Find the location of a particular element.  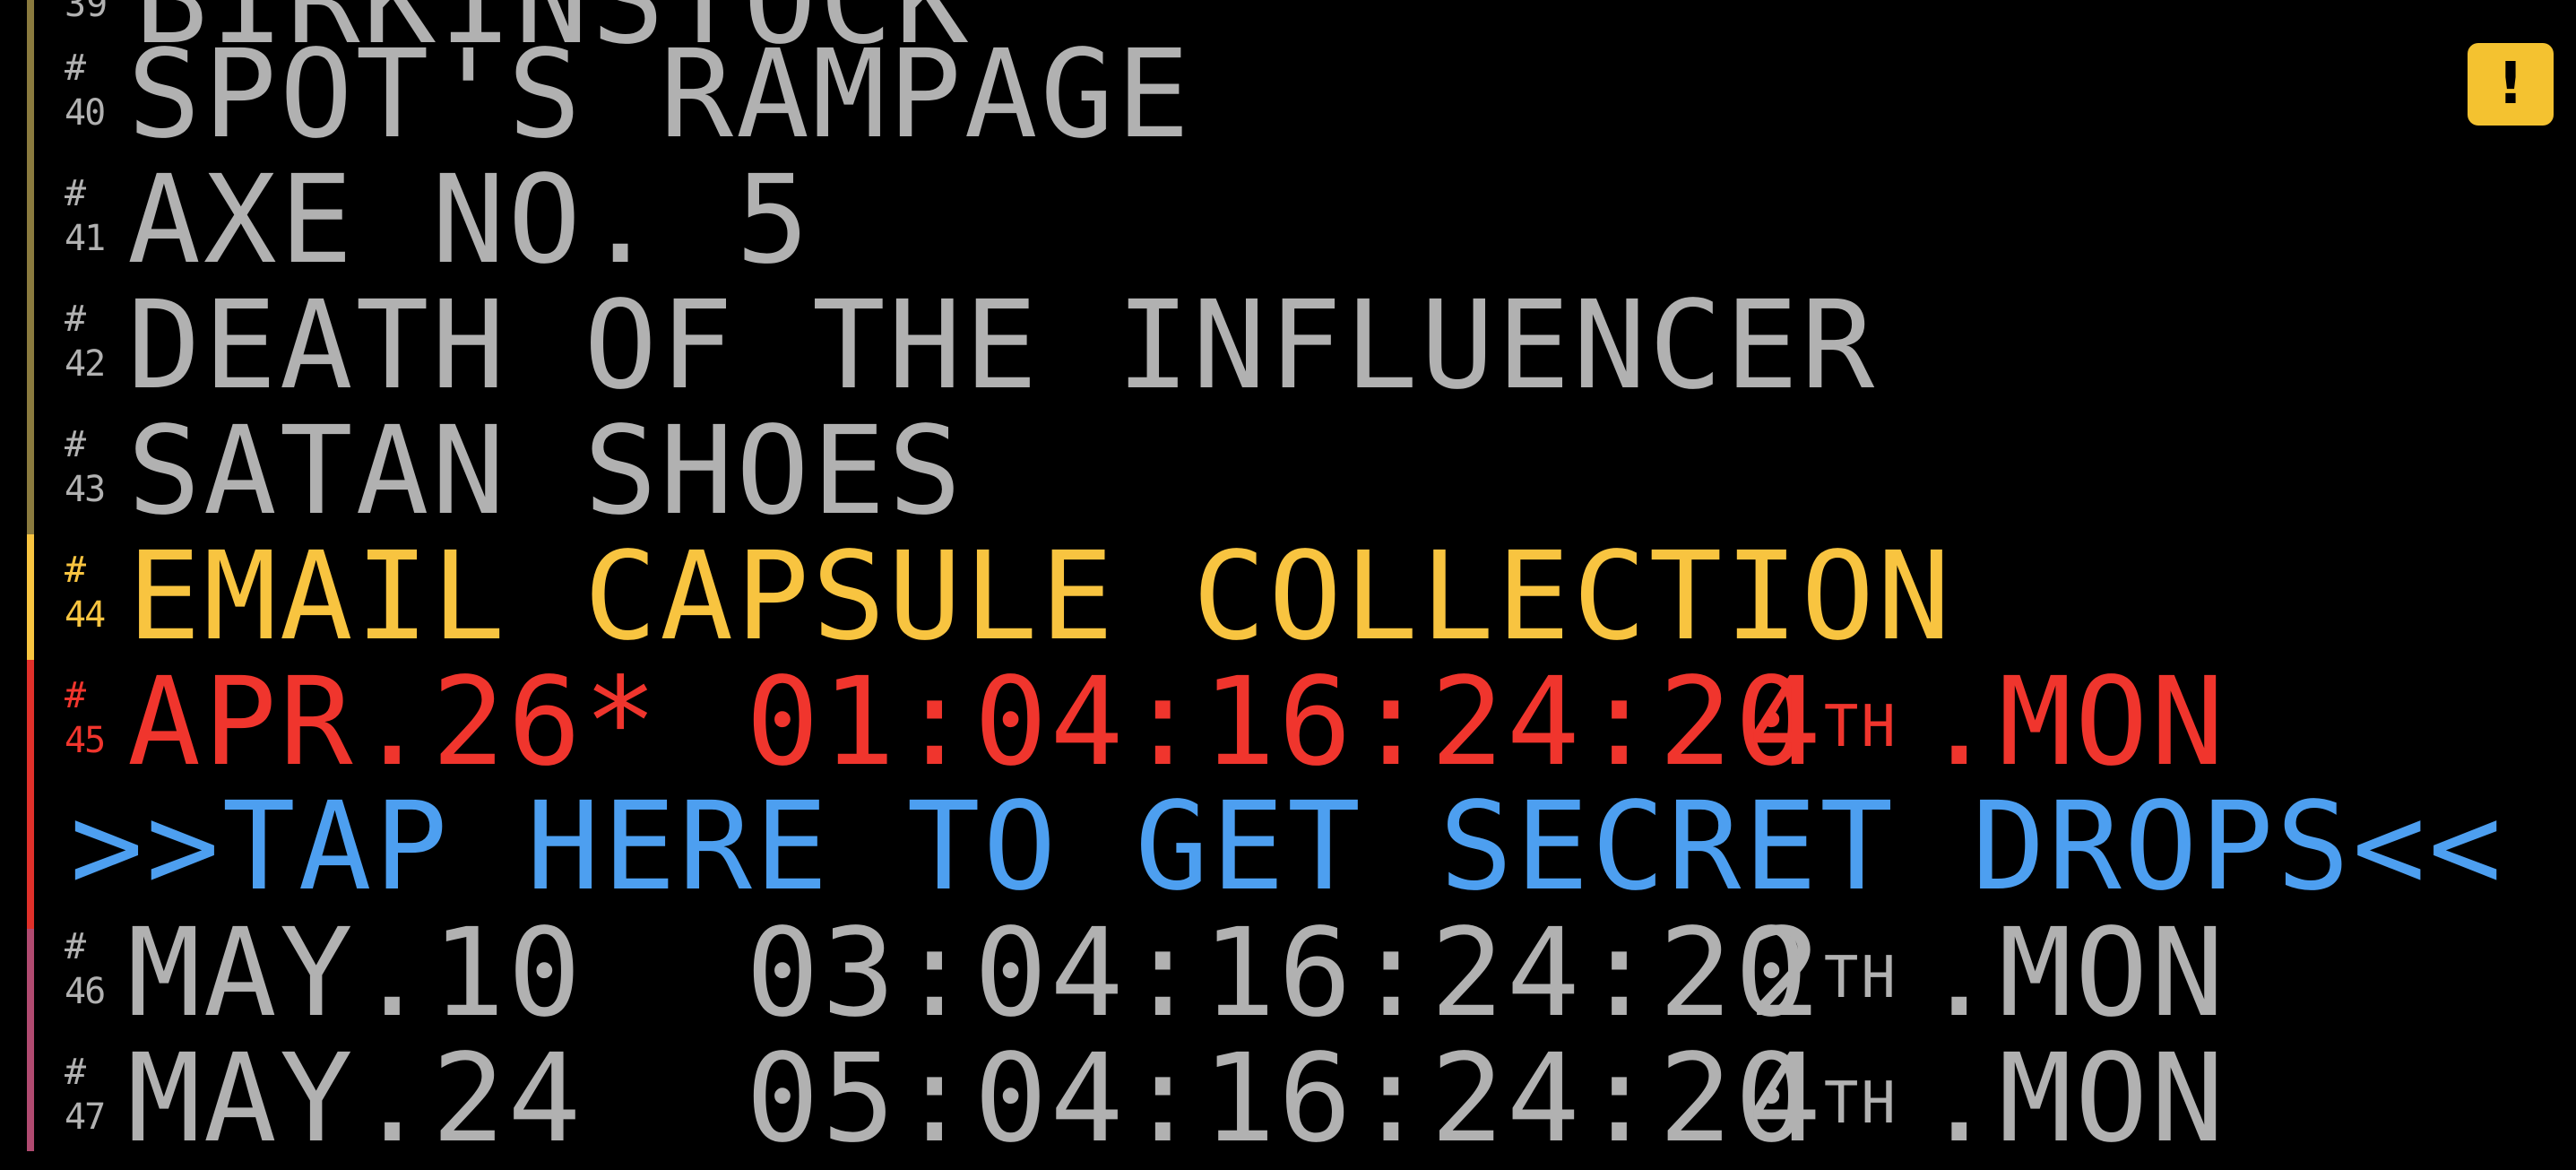

item-index: 41 is located at coordinates (85, 238).